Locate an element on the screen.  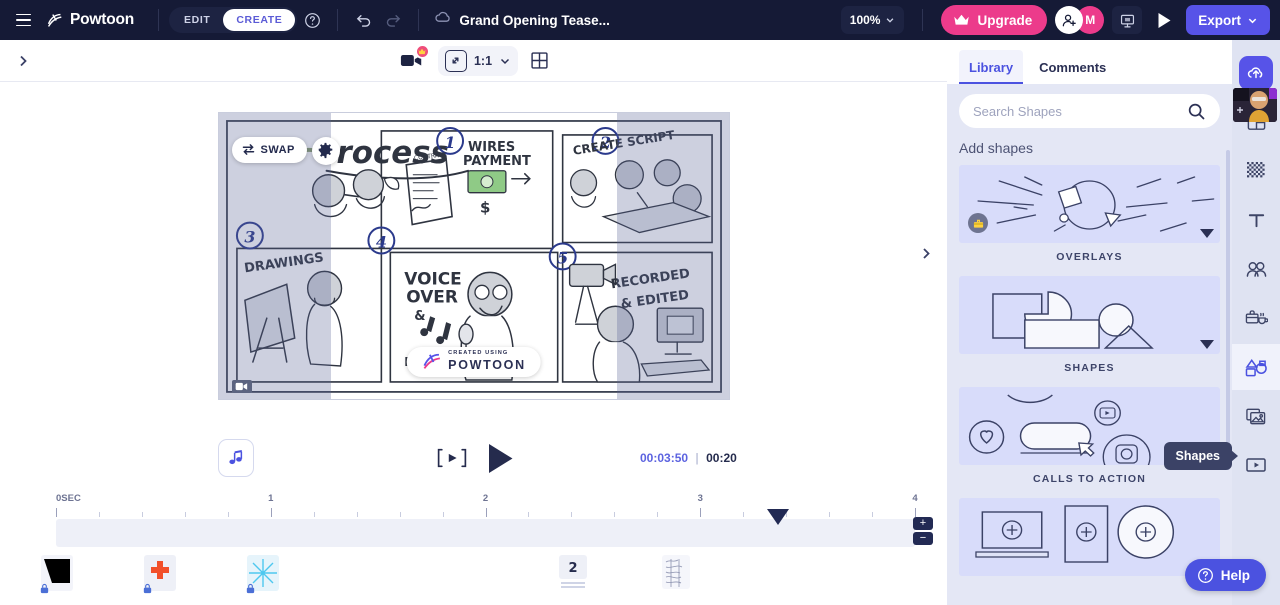
play-triangle-icon is located at coordinates (501, 458).